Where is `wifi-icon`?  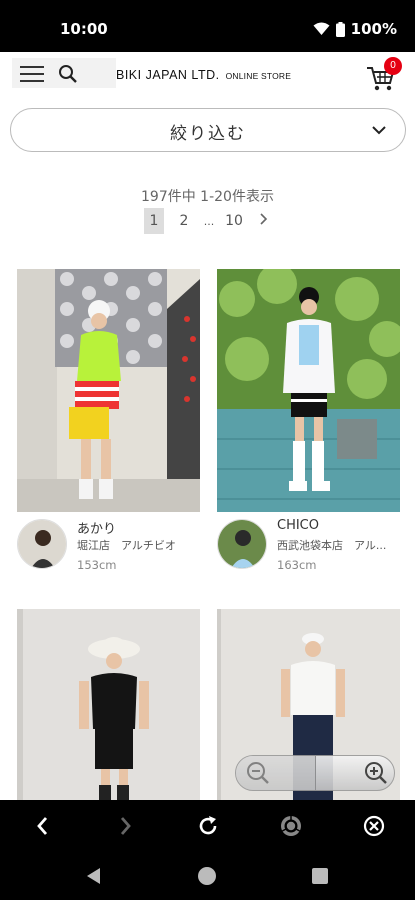 wifi-icon is located at coordinates (321, 28).